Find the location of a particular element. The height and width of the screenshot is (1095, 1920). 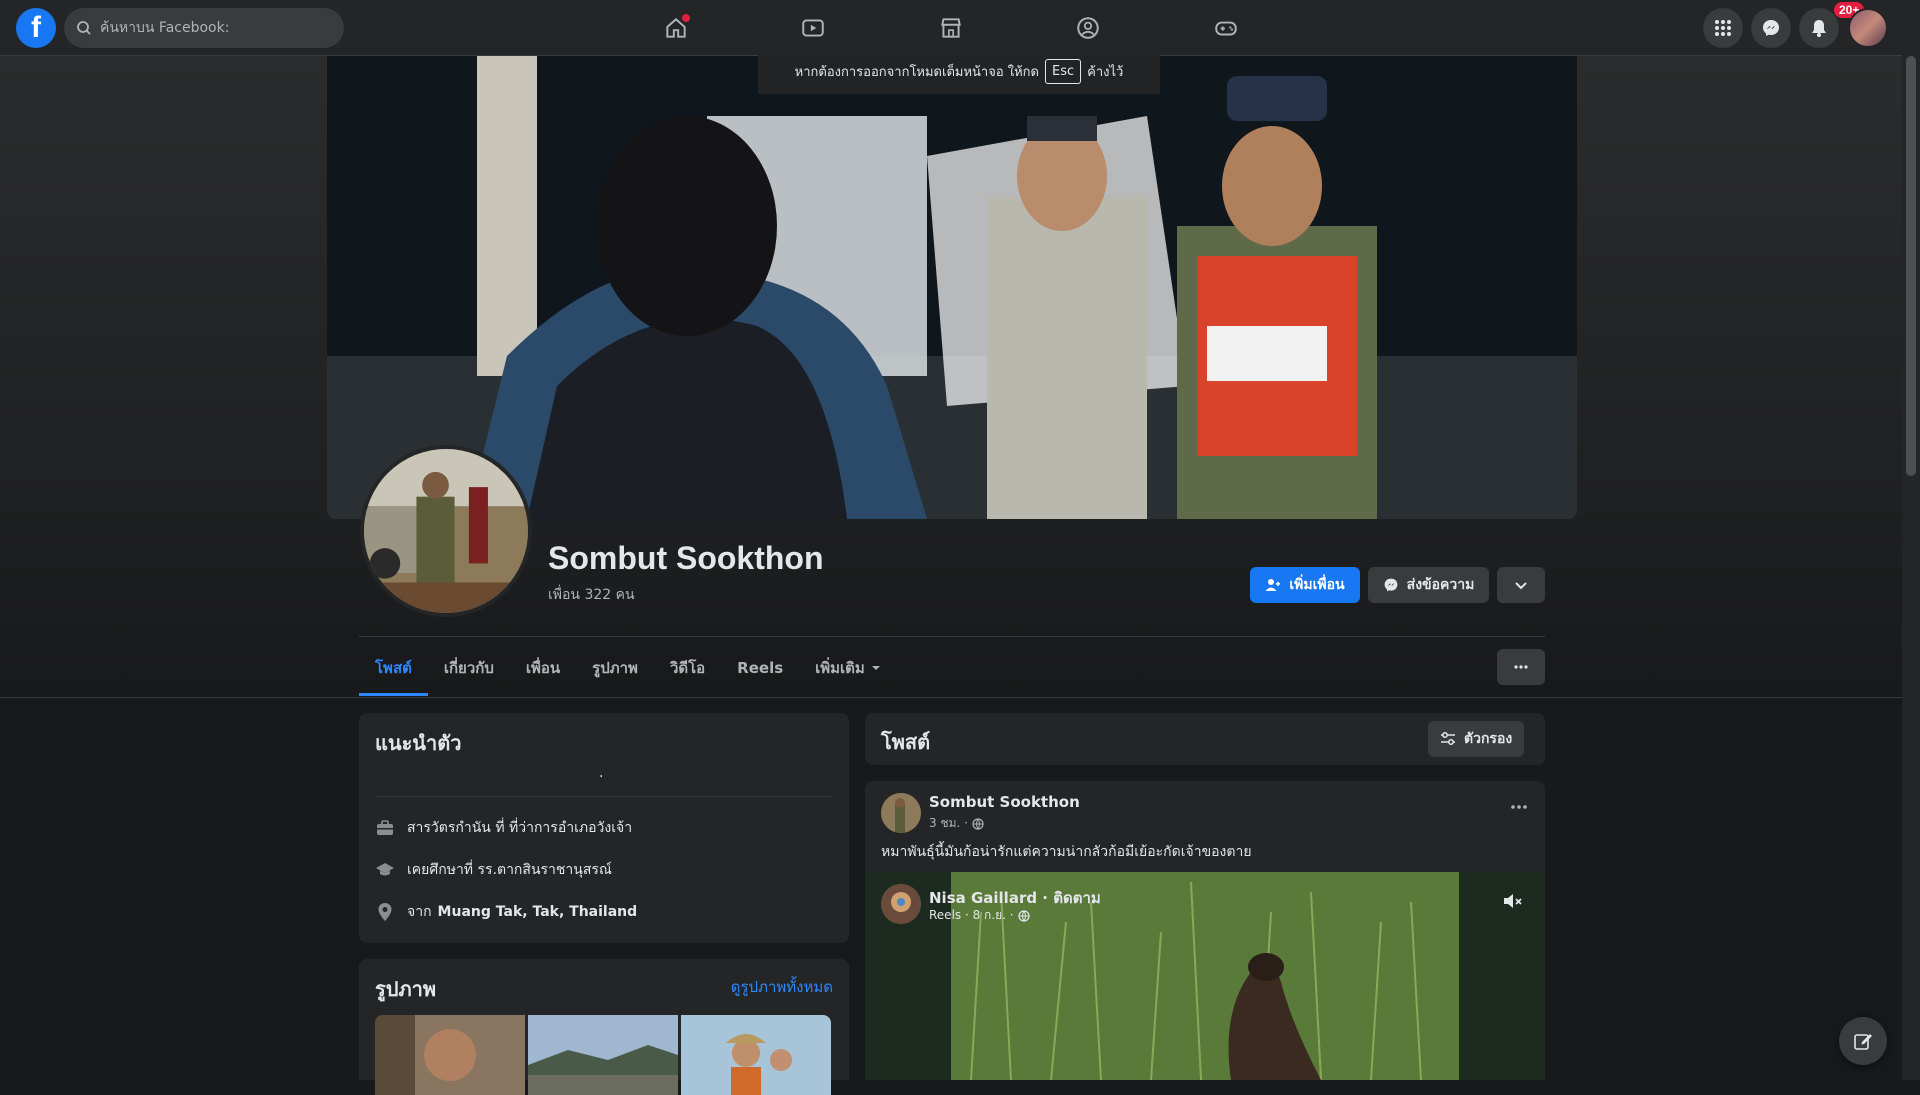

tab-about: เกี่ยวกับ is located at coordinates (469, 668).